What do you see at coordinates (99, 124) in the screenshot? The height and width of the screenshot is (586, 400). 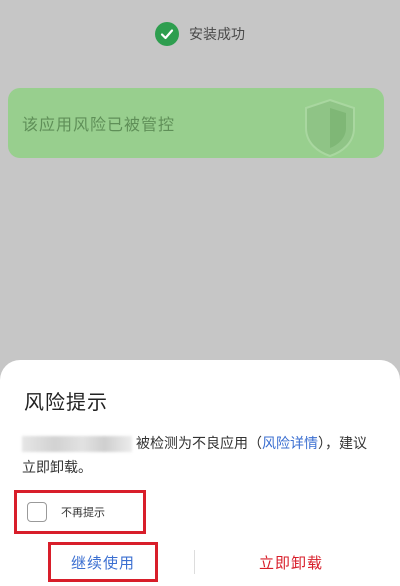 I see `risk-card-text: 该应用风险已被管控` at bounding box center [99, 124].